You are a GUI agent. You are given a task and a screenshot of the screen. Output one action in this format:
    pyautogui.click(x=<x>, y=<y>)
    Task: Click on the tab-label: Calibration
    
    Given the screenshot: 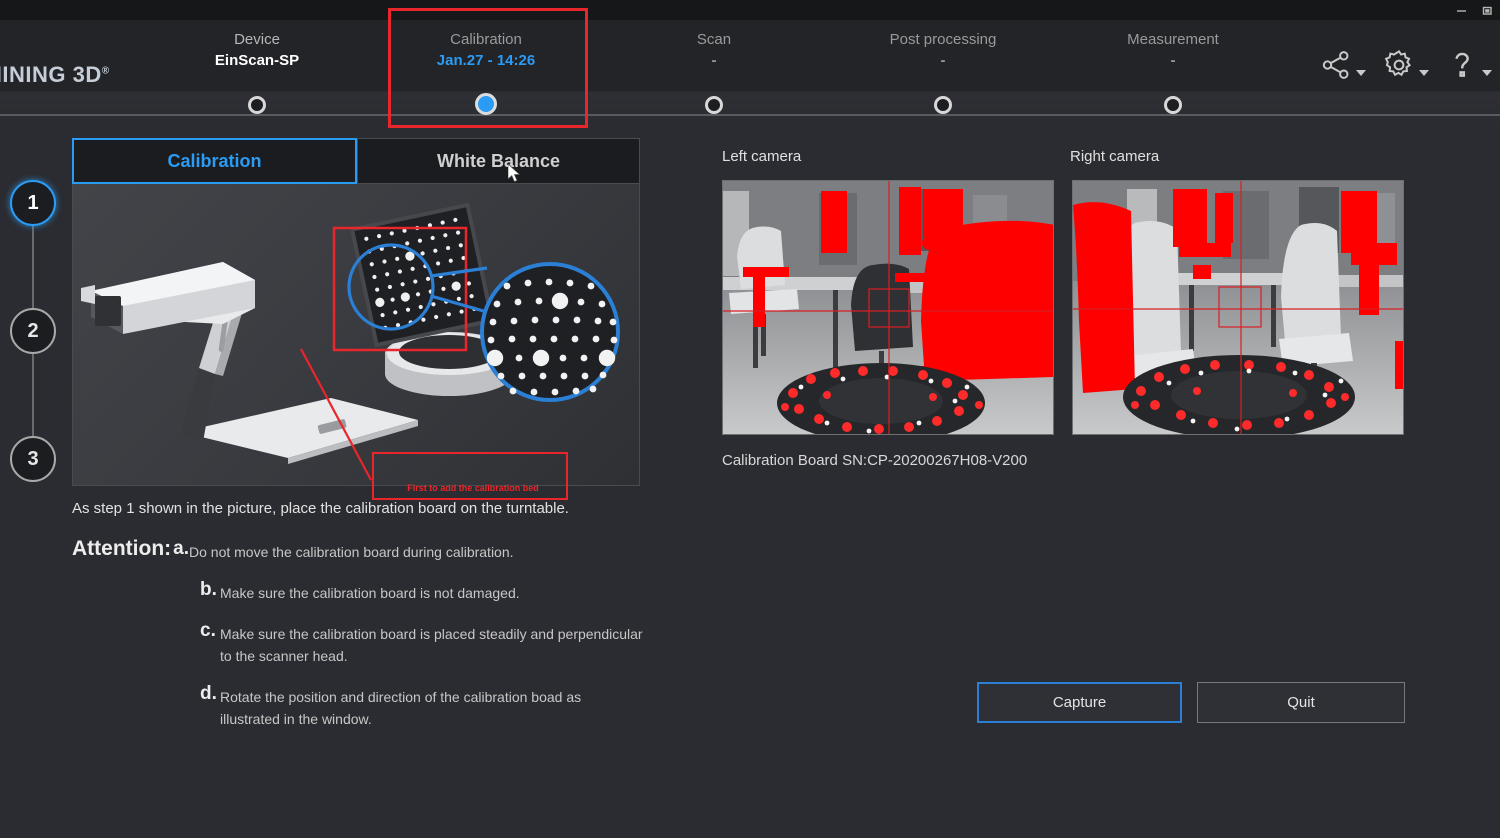 What is the action you would take?
    pyautogui.click(x=214, y=160)
    